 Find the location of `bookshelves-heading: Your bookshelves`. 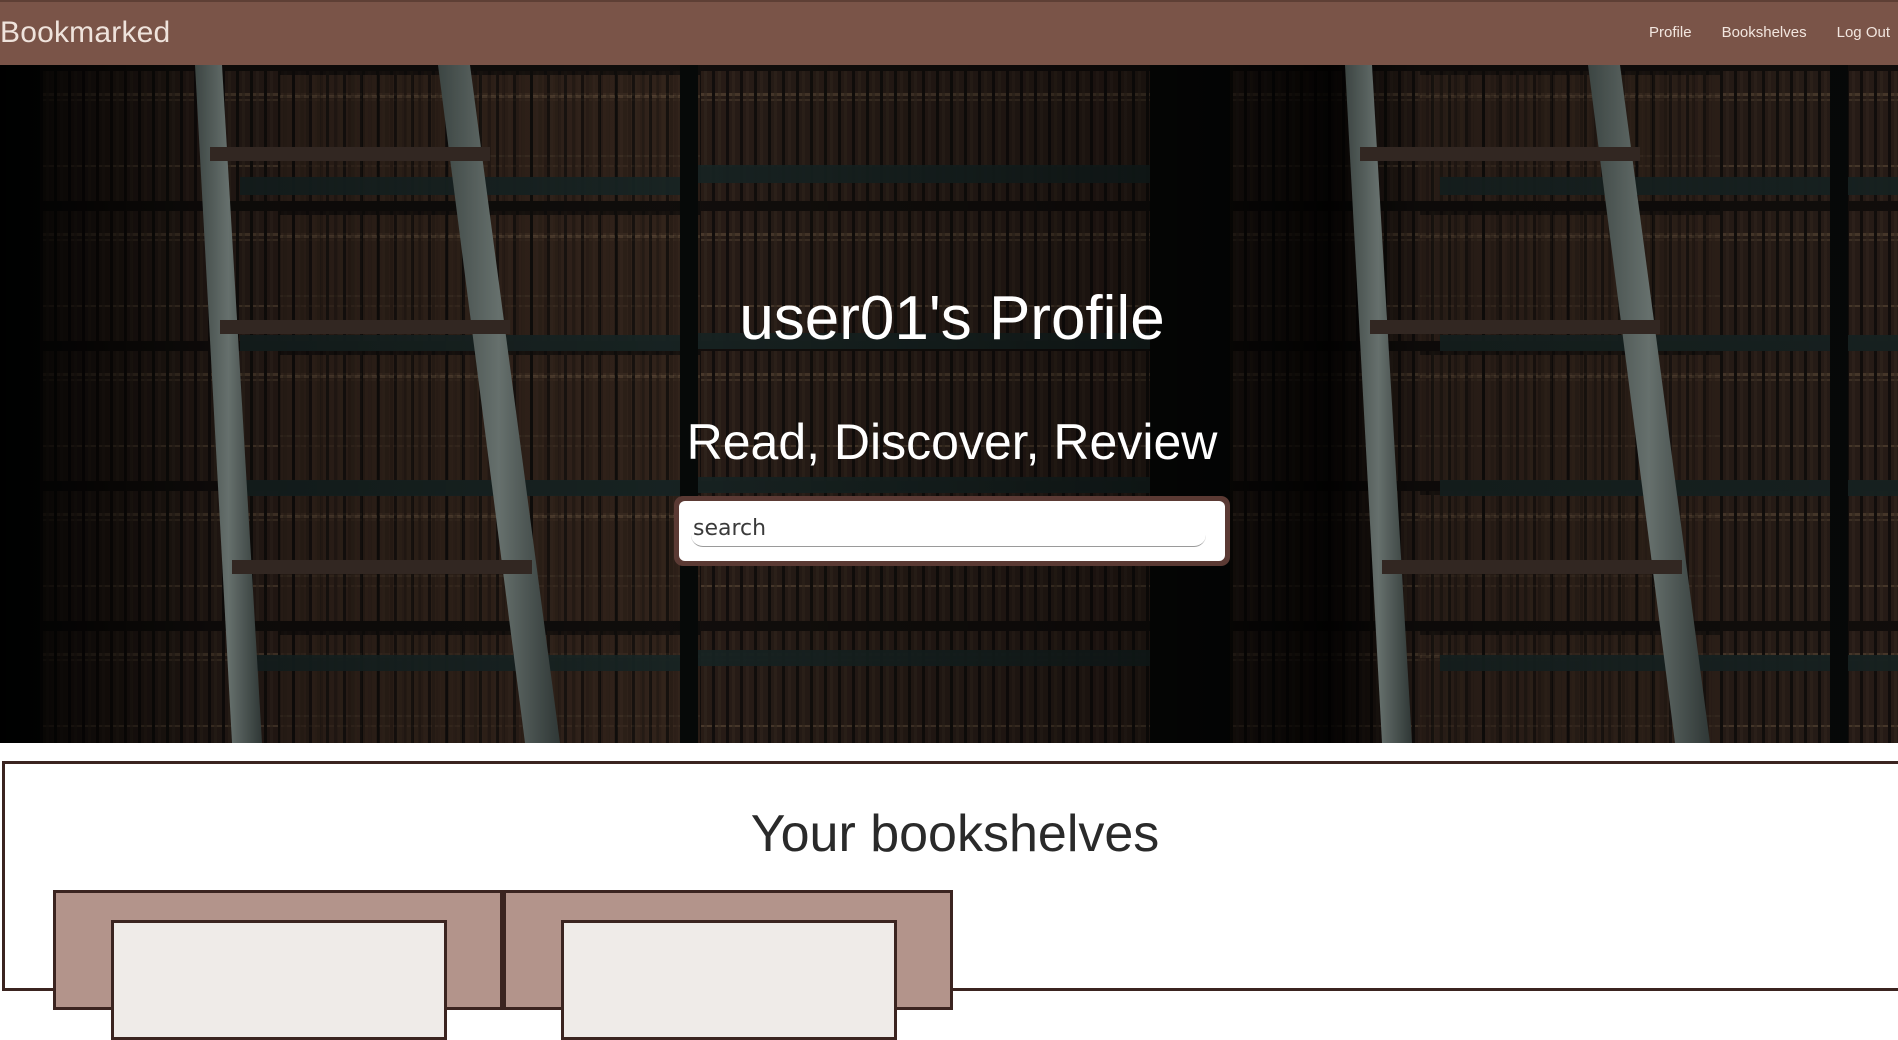

bookshelves-heading: Your bookshelves is located at coordinates (955, 834).